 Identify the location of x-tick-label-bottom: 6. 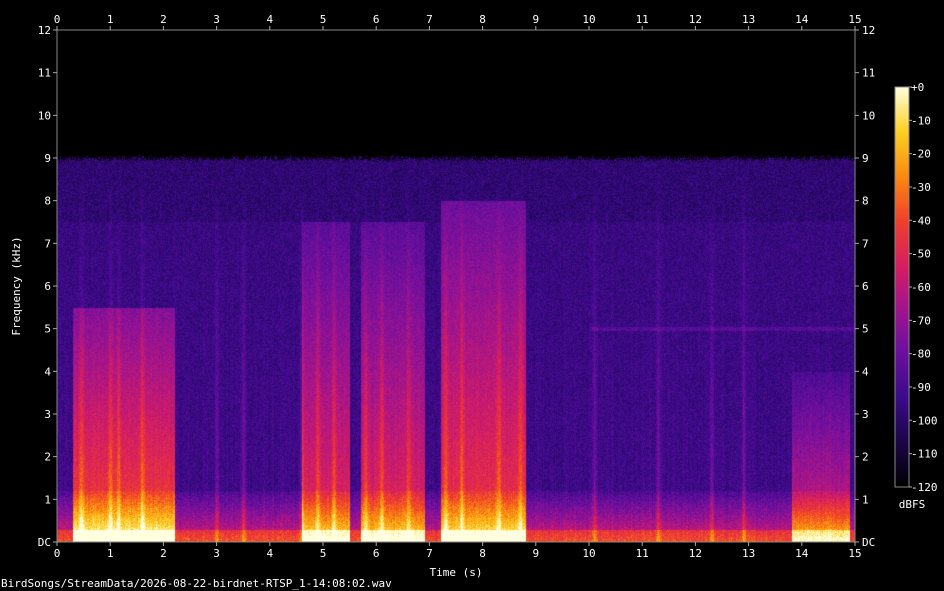
(376, 553).